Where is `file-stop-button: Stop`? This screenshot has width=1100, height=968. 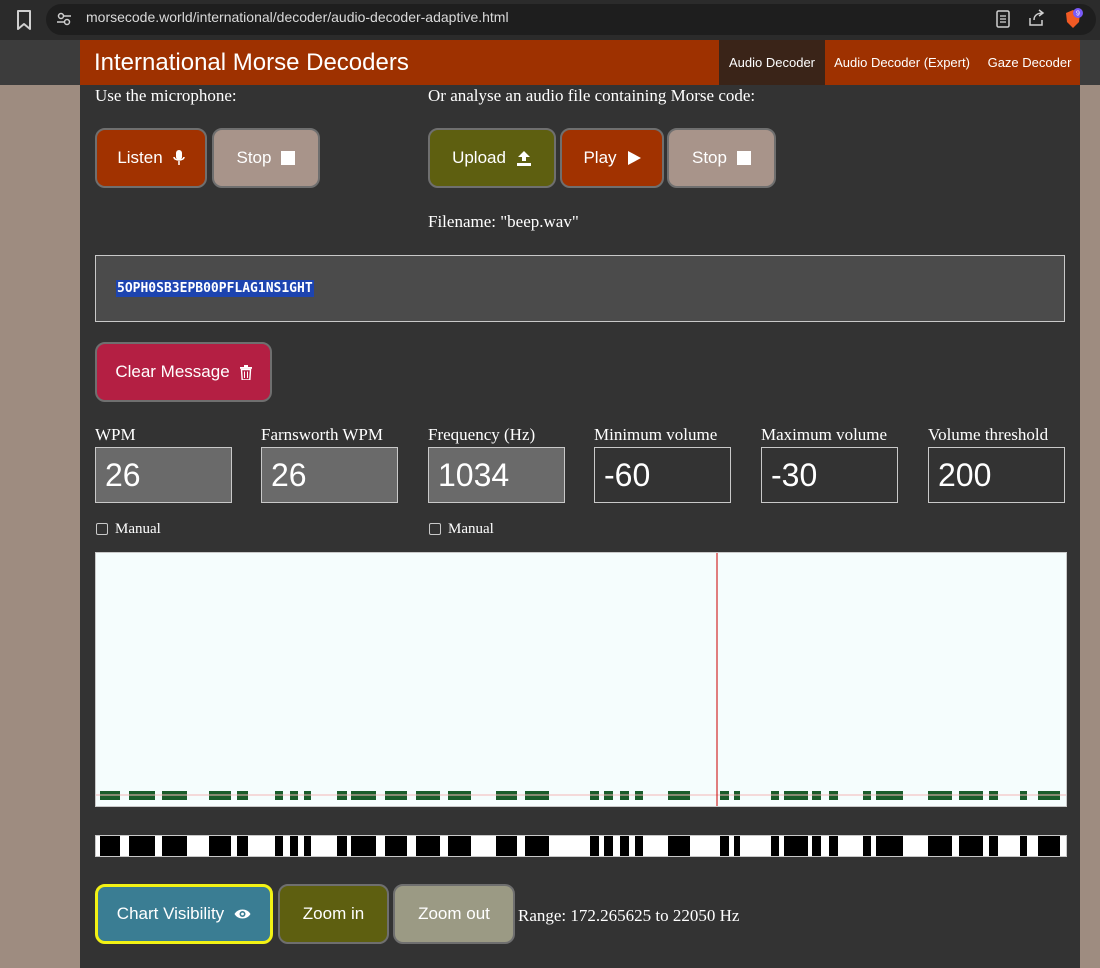 file-stop-button: Stop is located at coordinates (721, 158).